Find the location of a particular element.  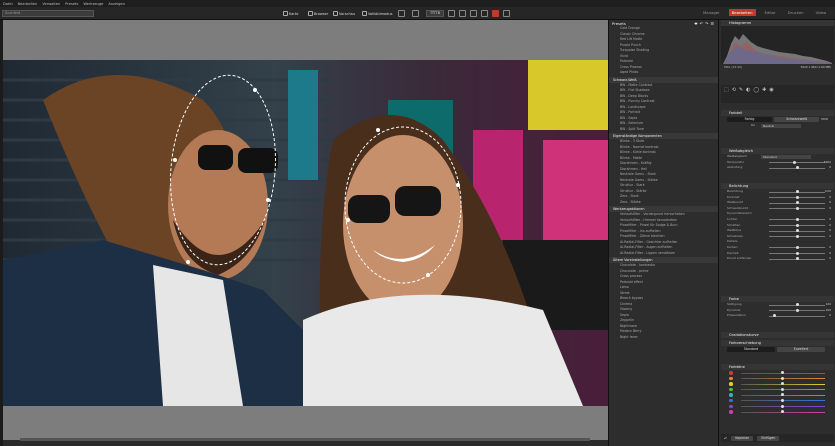

preview-button: Vorschau is located at coordinates (344, 13).